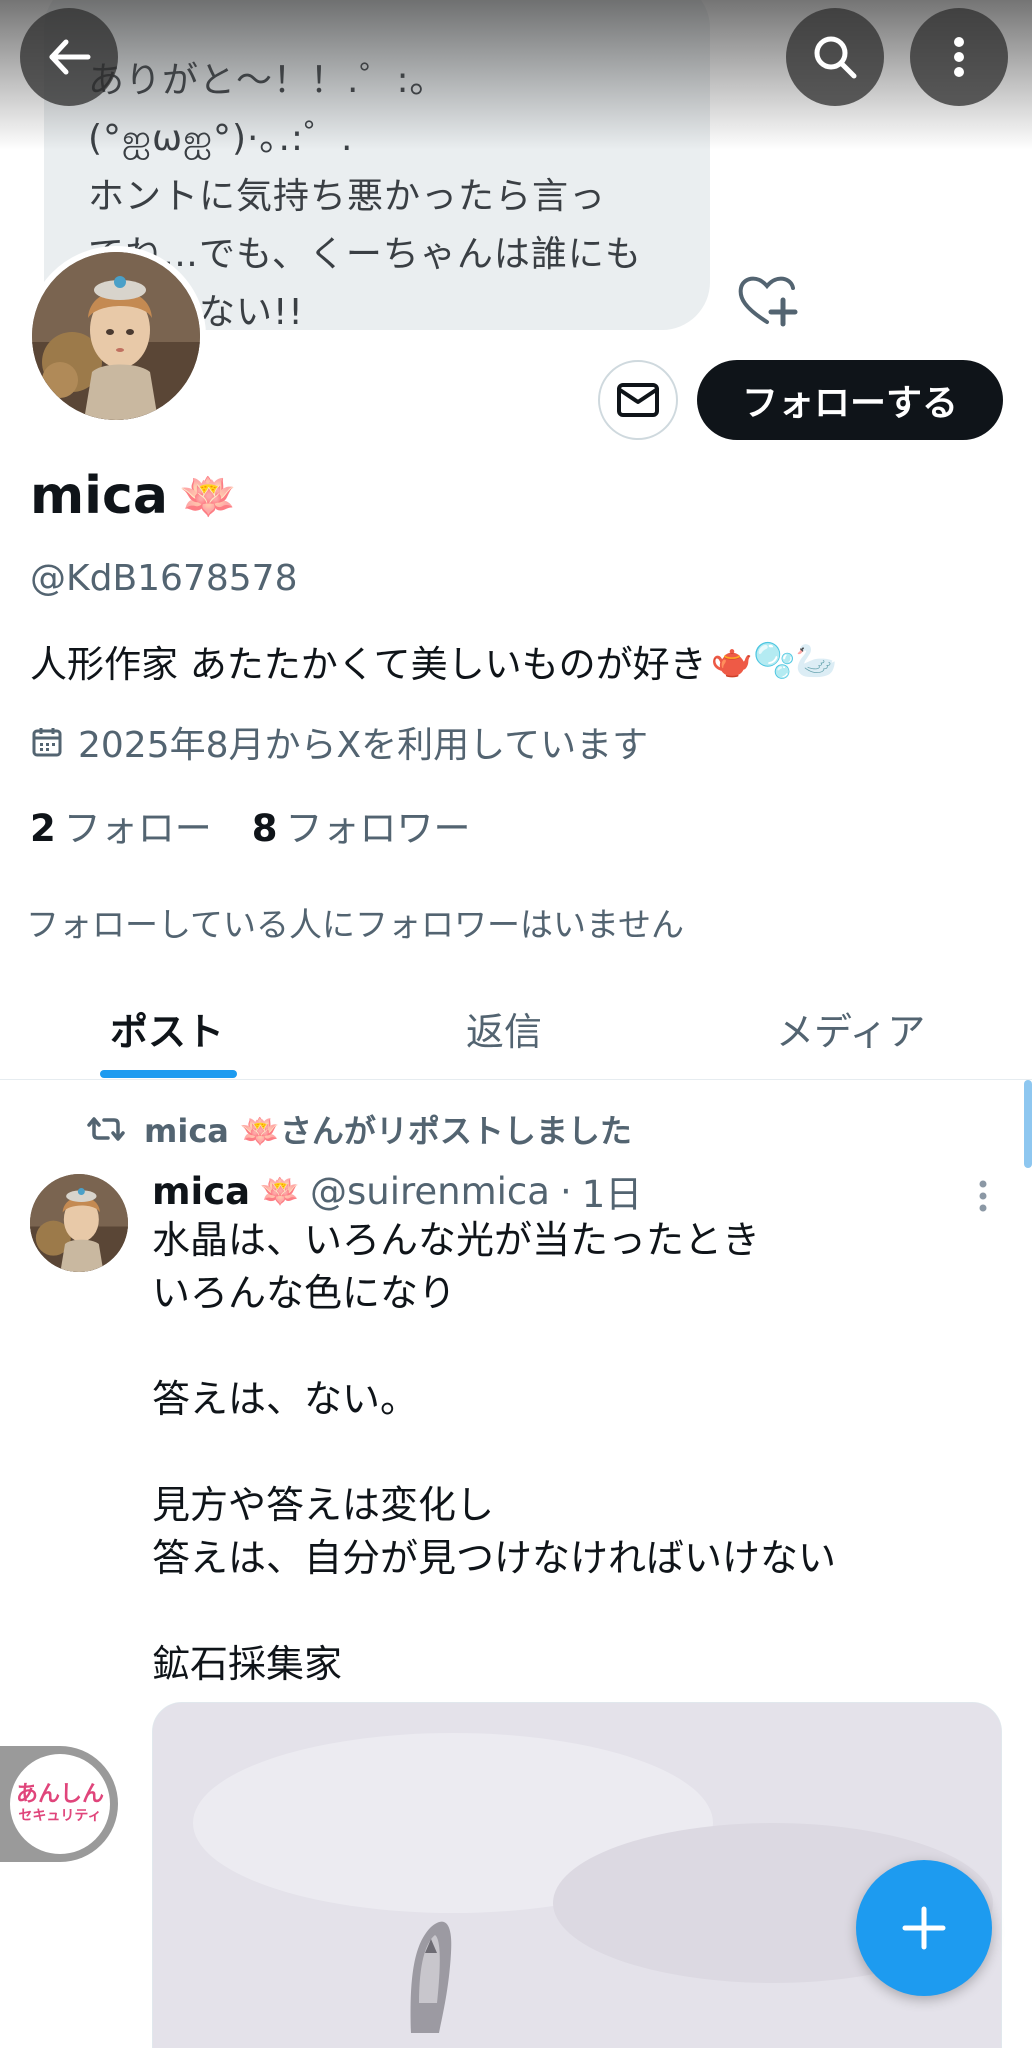 The image size is (1032, 2048). I want to click on security-badge-icon: あんしん セキュリティ, so click(60, 1804).